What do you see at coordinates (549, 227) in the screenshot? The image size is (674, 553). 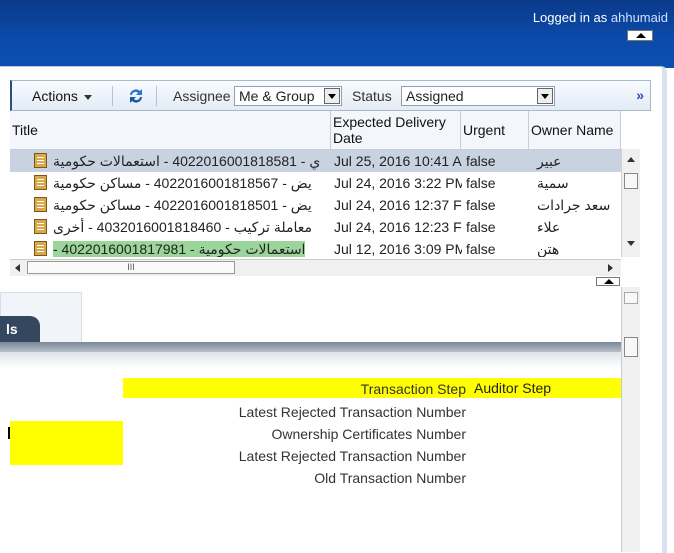 I see `row-owner: علاء` at bounding box center [549, 227].